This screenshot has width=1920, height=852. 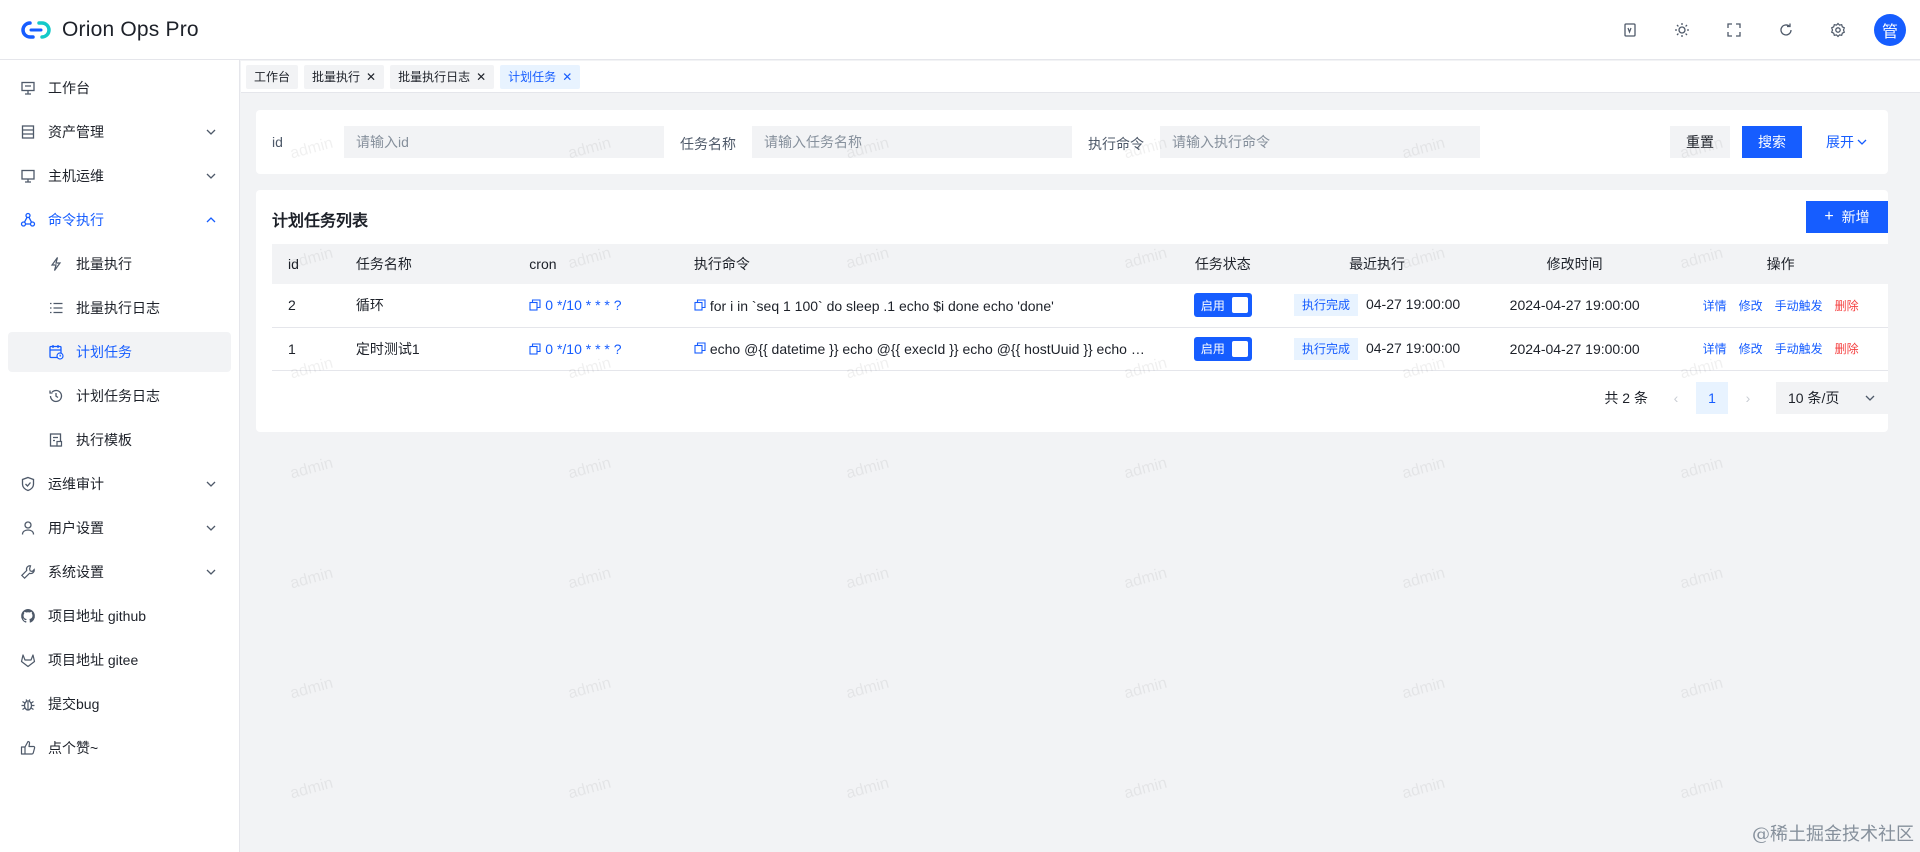 What do you see at coordinates (104, 264) in the screenshot?
I see `sidebar-item-label: 批量执行` at bounding box center [104, 264].